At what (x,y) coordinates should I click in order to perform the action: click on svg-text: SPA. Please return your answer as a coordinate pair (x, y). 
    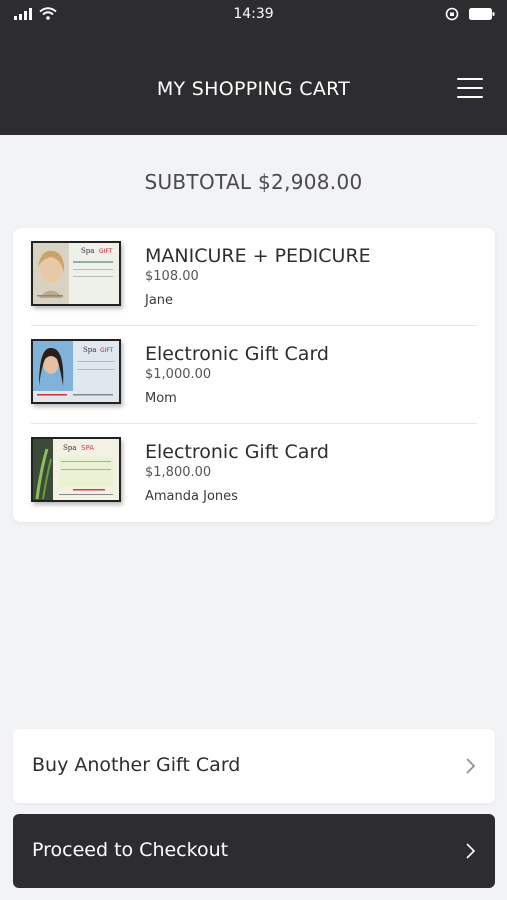
    Looking at the image, I should click on (87, 448).